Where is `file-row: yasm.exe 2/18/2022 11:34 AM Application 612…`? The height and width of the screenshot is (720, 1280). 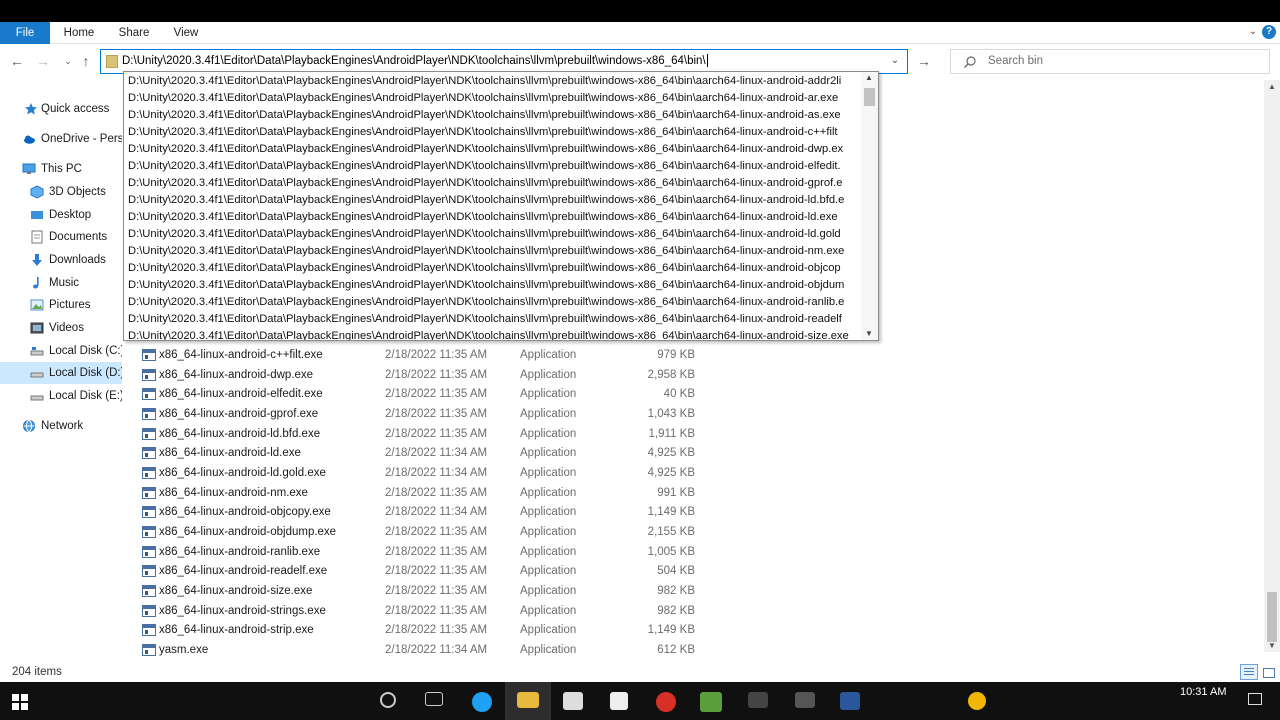
file-row: yasm.exe 2/18/2022 11:34 AM Application 612… is located at coordinates (440, 650).